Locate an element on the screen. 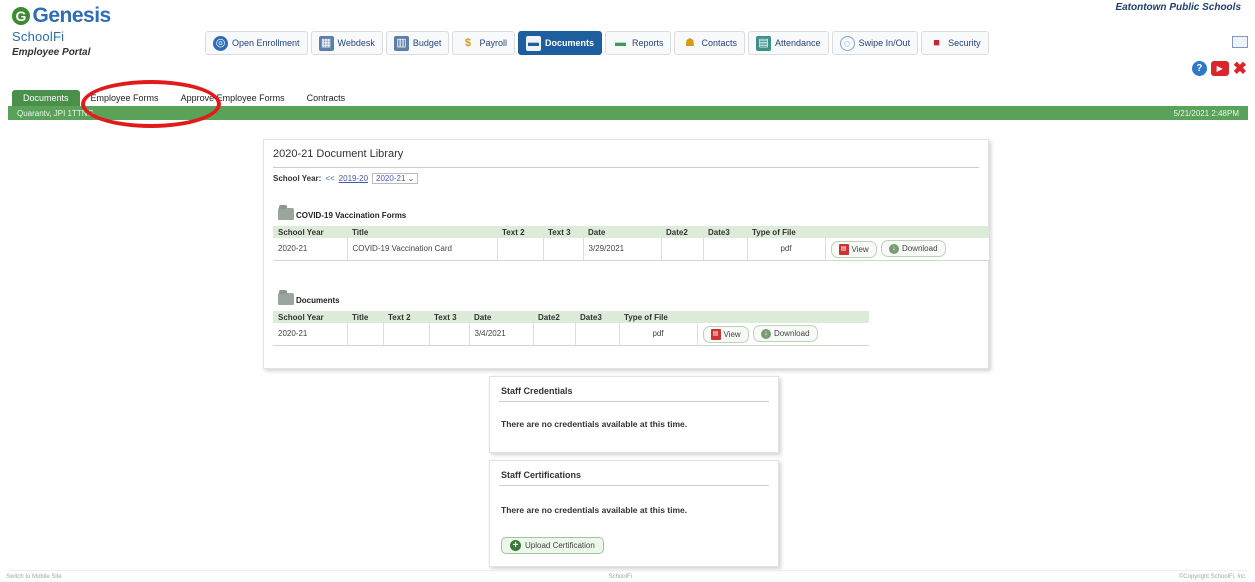  budget-icon: ▥ is located at coordinates (401, 43).